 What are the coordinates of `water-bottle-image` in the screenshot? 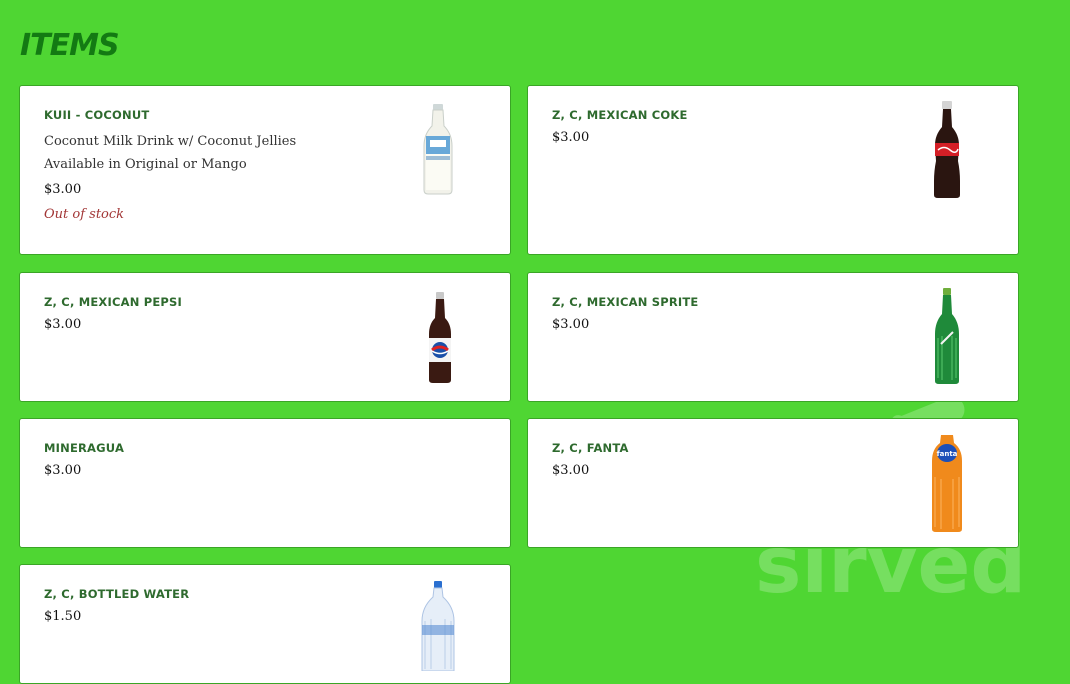 It's located at (438, 626).